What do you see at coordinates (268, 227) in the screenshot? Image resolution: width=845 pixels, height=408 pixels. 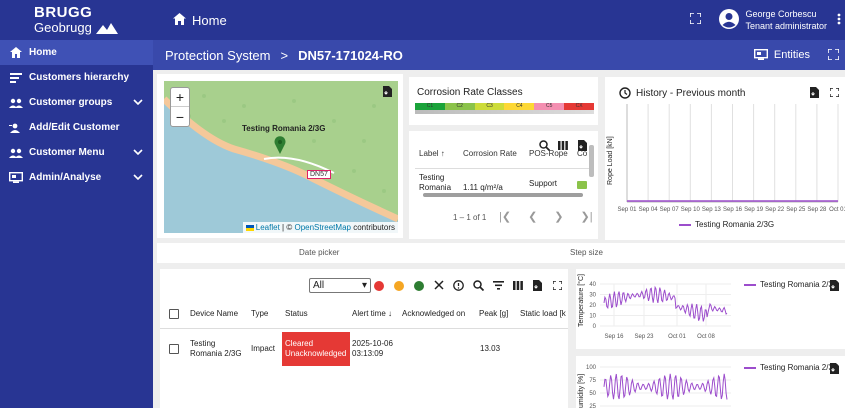 I see `leaflet-link: Leaflet` at bounding box center [268, 227].